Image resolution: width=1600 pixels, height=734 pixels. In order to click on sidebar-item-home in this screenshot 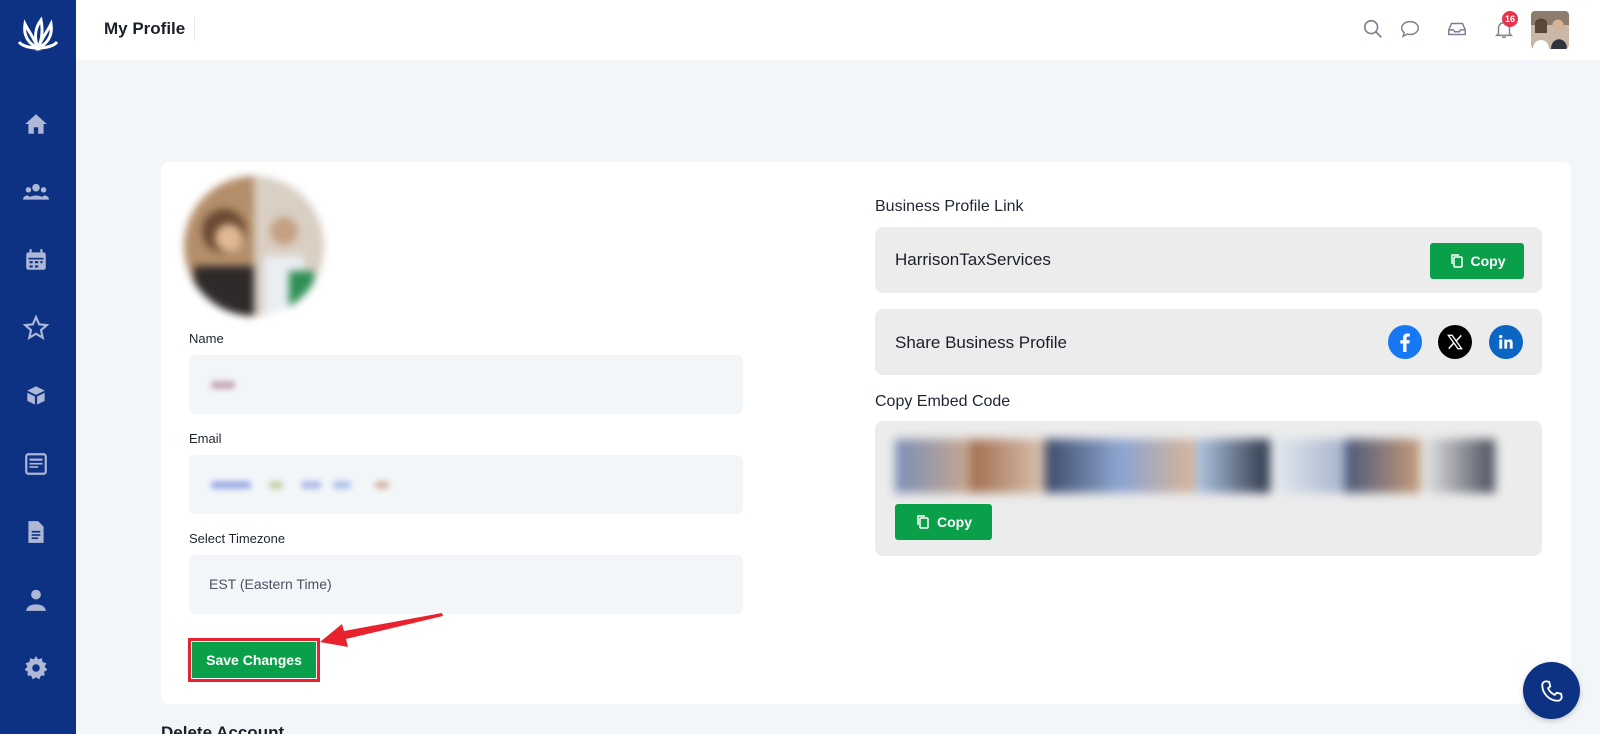, I will do `click(36, 124)`.